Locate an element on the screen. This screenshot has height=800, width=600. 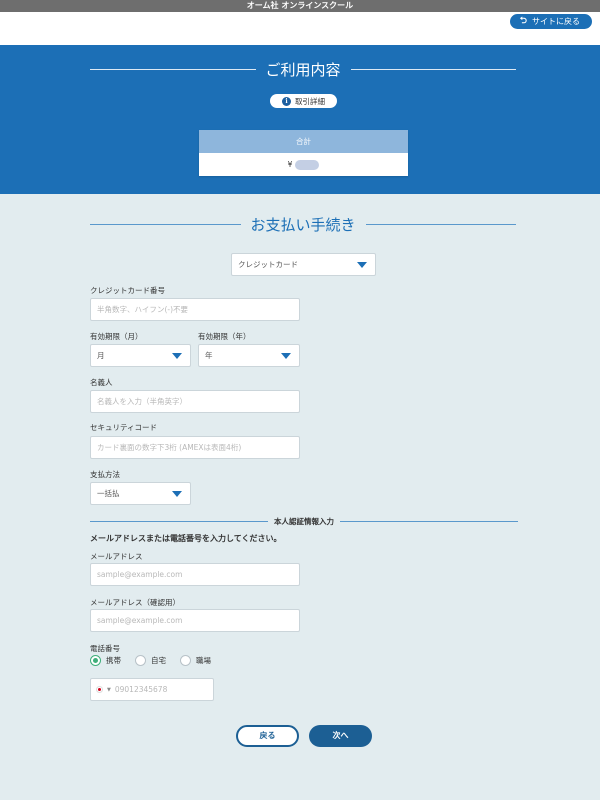
app-title-bar: オーム社 オンラインスクール is located at coordinates (300, 6).